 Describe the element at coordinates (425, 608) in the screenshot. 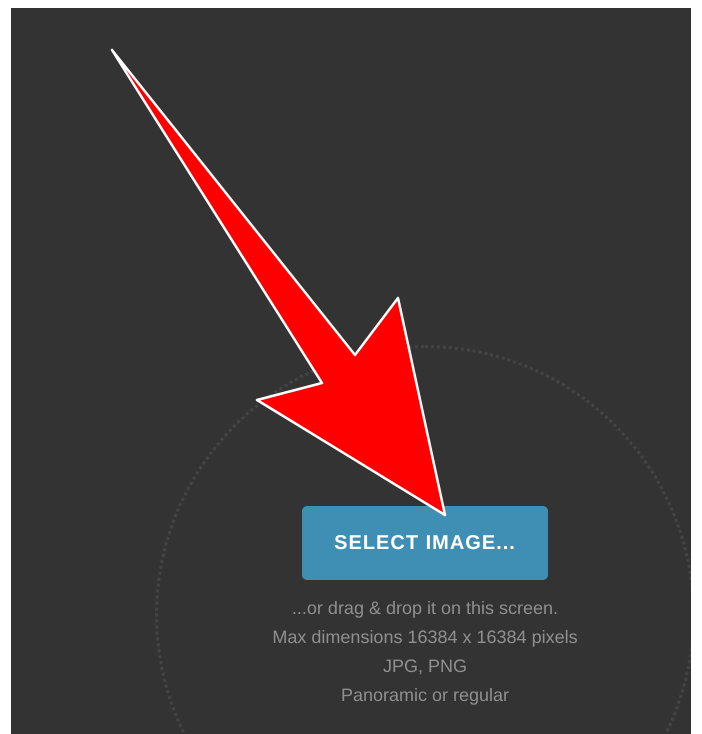

I see `hint-text: ...or drag & drop it on this screen.` at that location.